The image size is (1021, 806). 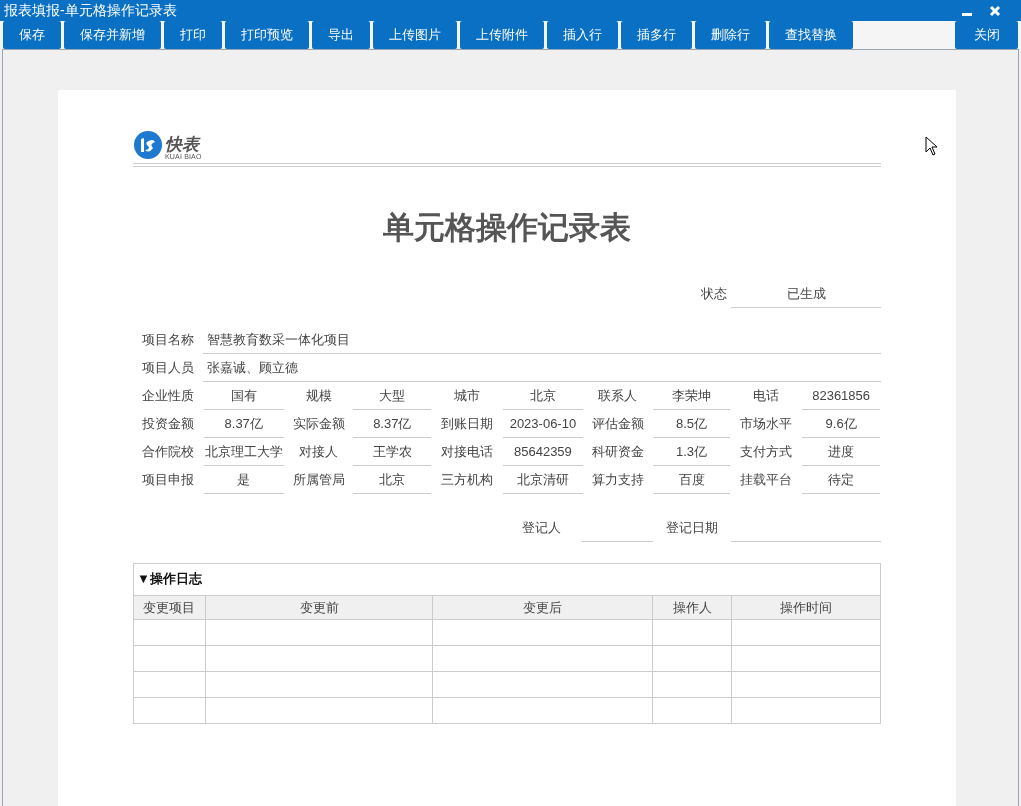 What do you see at coordinates (267, 35) in the screenshot?
I see `toolbar-button: 打印预览` at bounding box center [267, 35].